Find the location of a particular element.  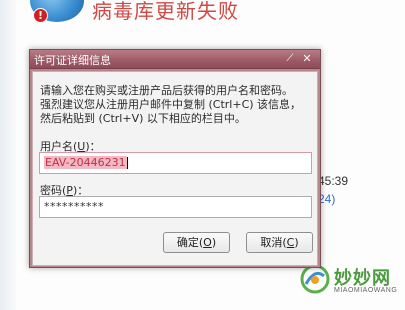

password-value: ********** is located at coordinates (74, 206).